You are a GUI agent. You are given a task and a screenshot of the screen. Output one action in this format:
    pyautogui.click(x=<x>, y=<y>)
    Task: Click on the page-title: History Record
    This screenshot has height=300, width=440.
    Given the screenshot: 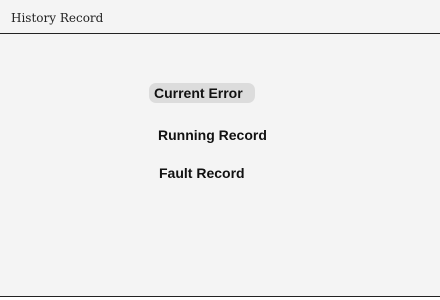 What is the action you would take?
    pyautogui.click(x=57, y=18)
    